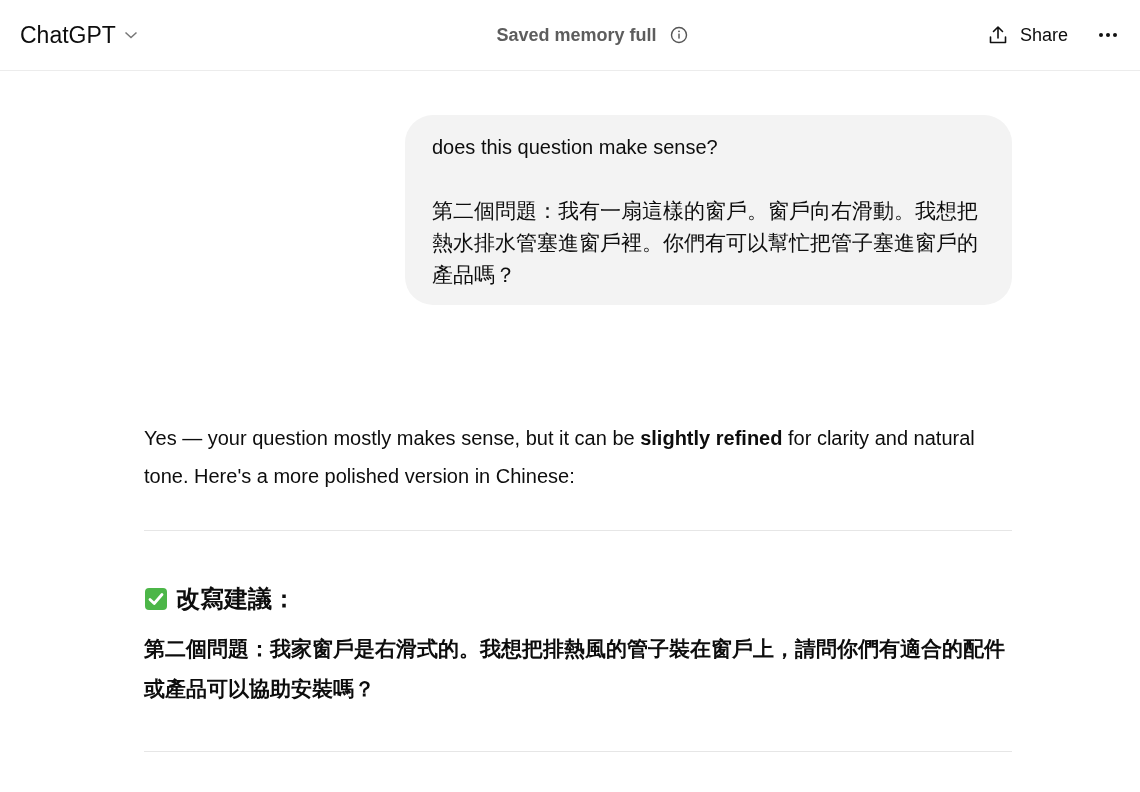 The width and height of the screenshot is (1140, 792). I want to click on memory-status: Saved memory full, so click(576, 35).